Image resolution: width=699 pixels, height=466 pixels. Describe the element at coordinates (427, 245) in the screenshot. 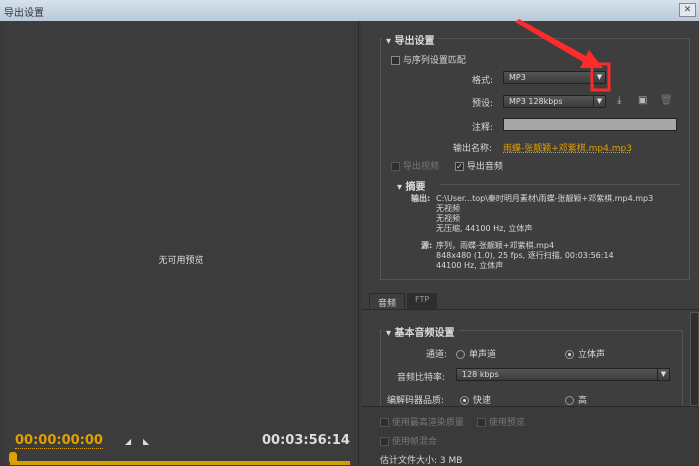

I see `source-label: 源:` at that location.